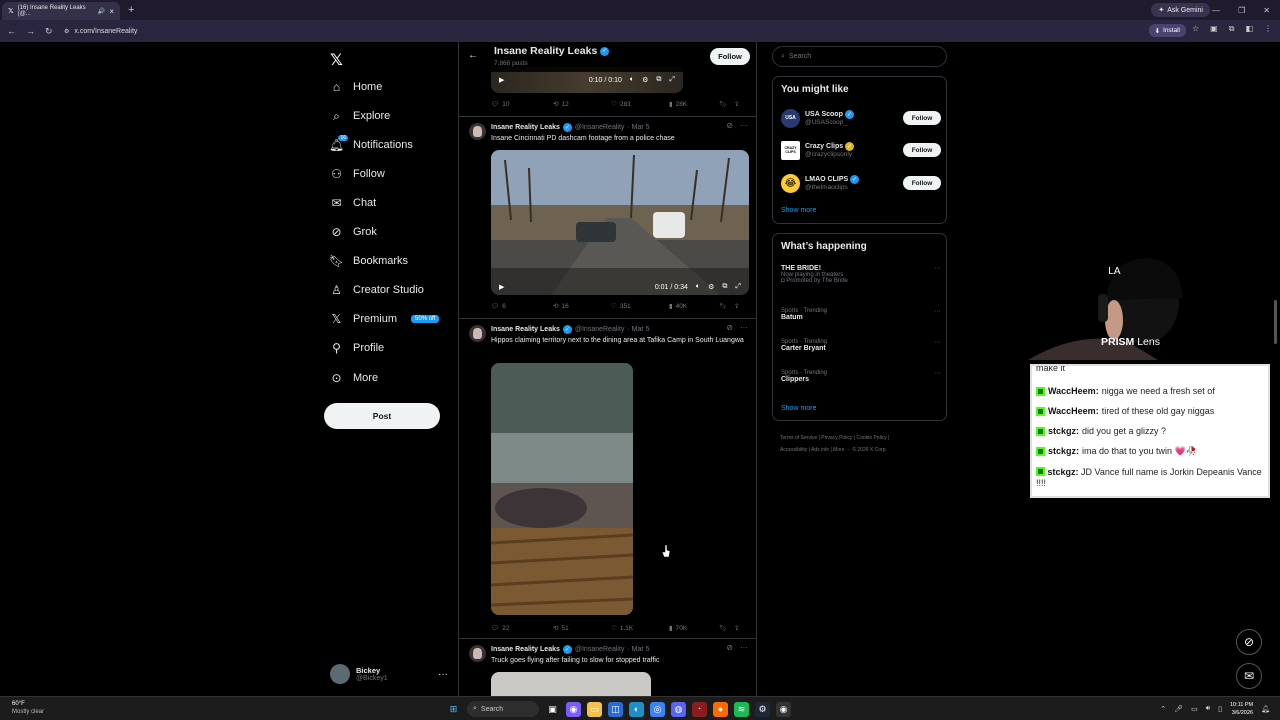  What do you see at coordinates (101, 11) in the screenshot?
I see `speaker-icon: 🔊` at bounding box center [101, 11].